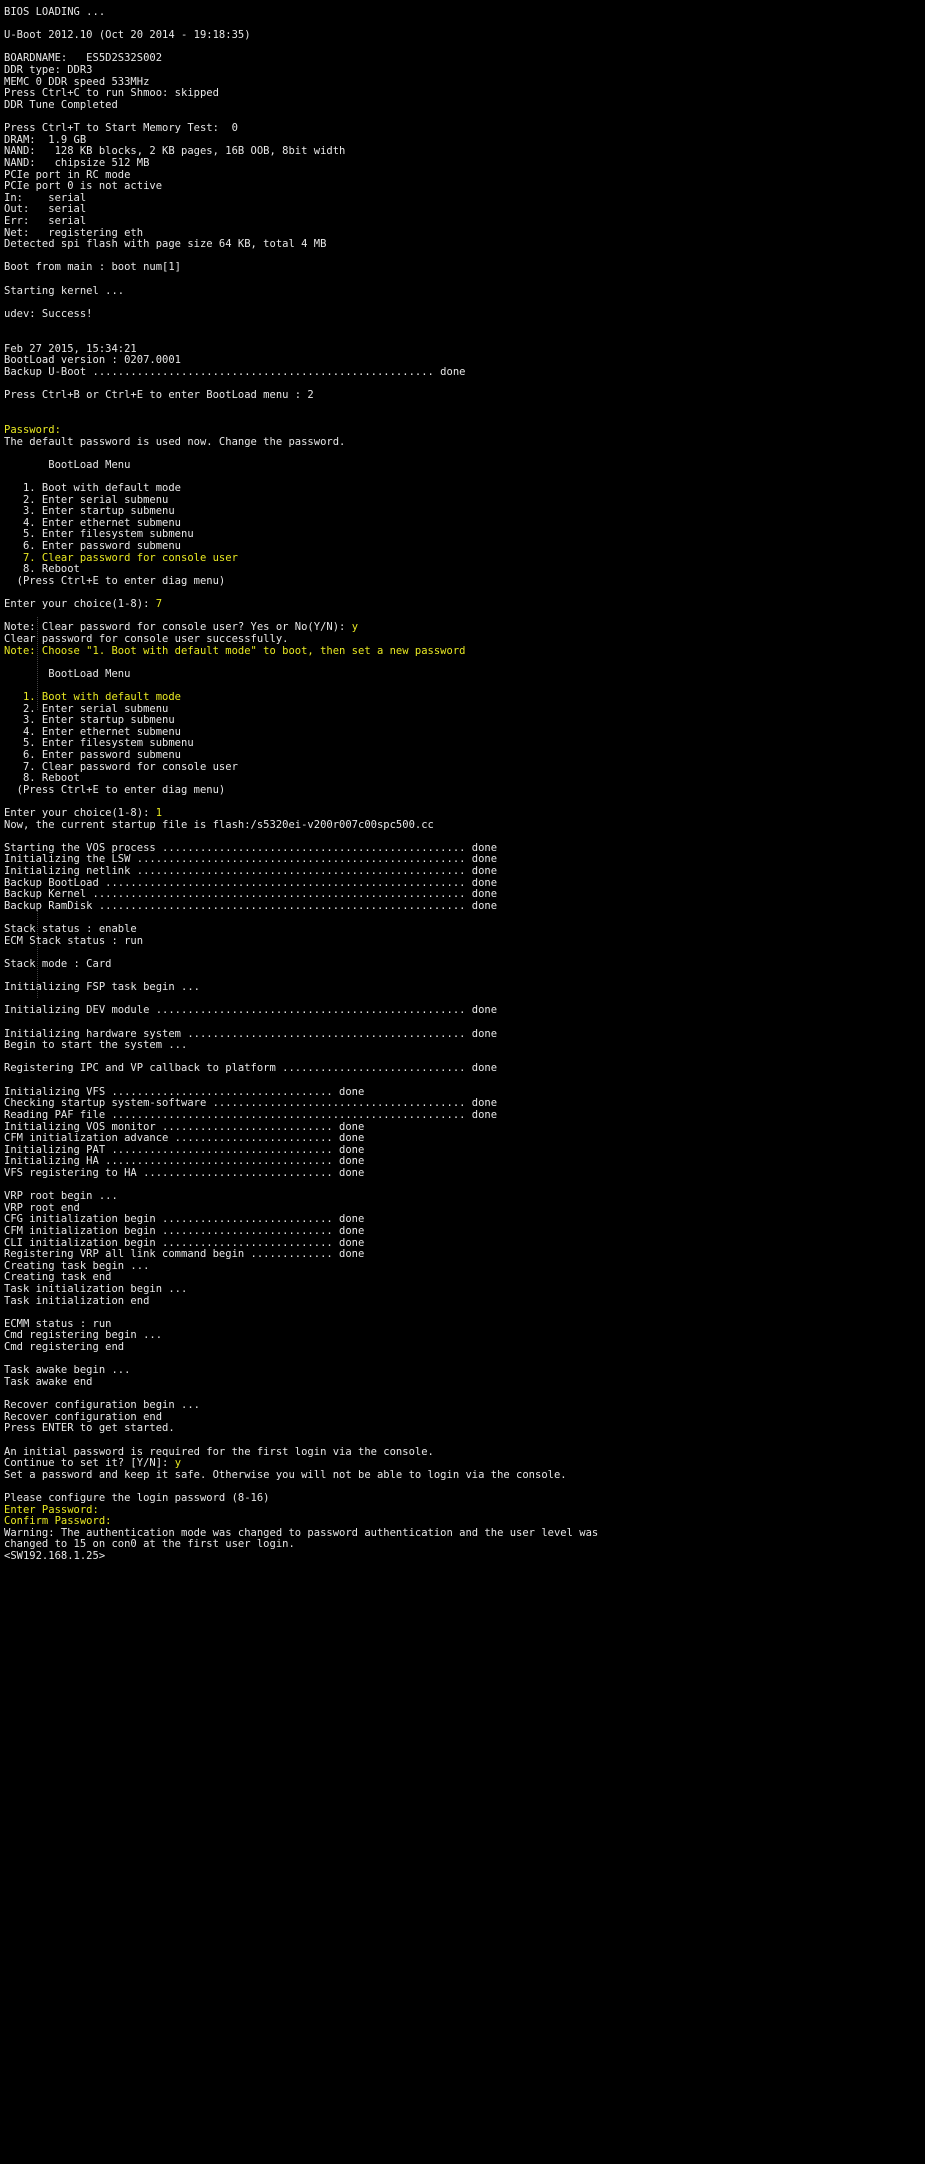 The image size is (925, 2164). What do you see at coordinates (464, 1382) in the screenshot?
I see `terminal-line: Task awake end` at bounding box center [464, 1382].